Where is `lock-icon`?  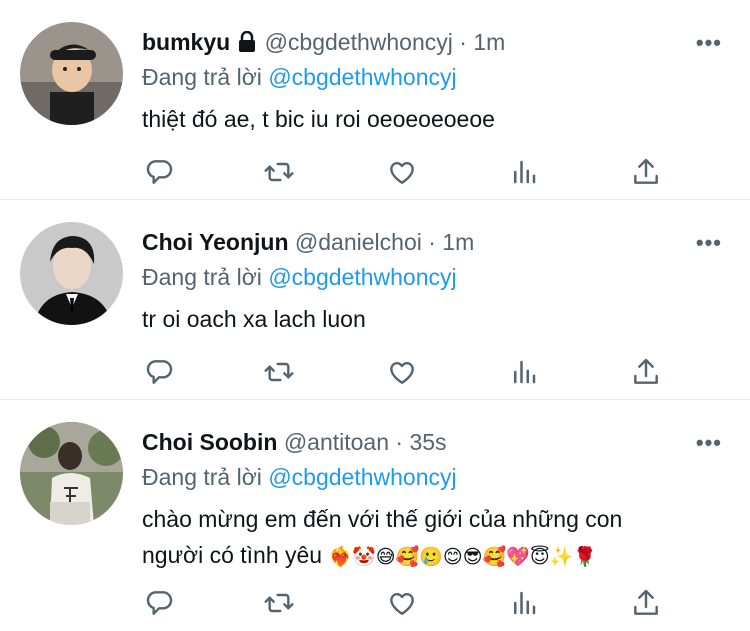
lock-icon is located at coordinates (247, 45).